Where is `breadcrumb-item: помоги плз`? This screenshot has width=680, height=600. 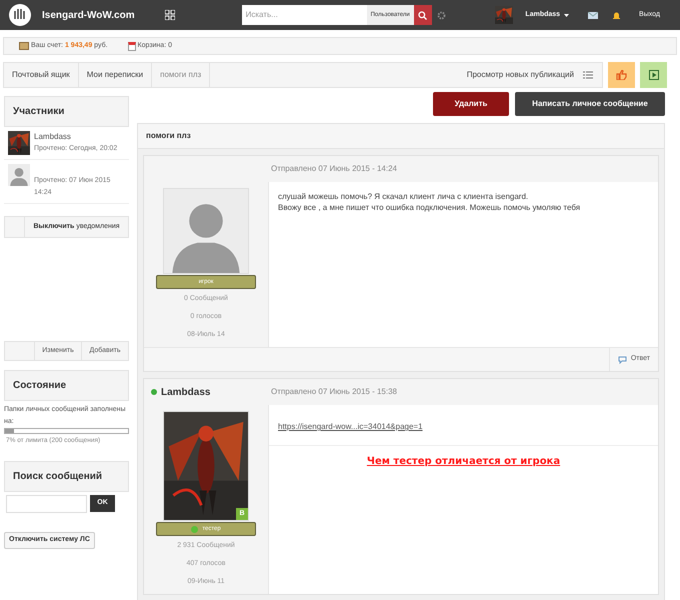
breadcrumb-item: помоги плз is located at coordinates (181, 75).